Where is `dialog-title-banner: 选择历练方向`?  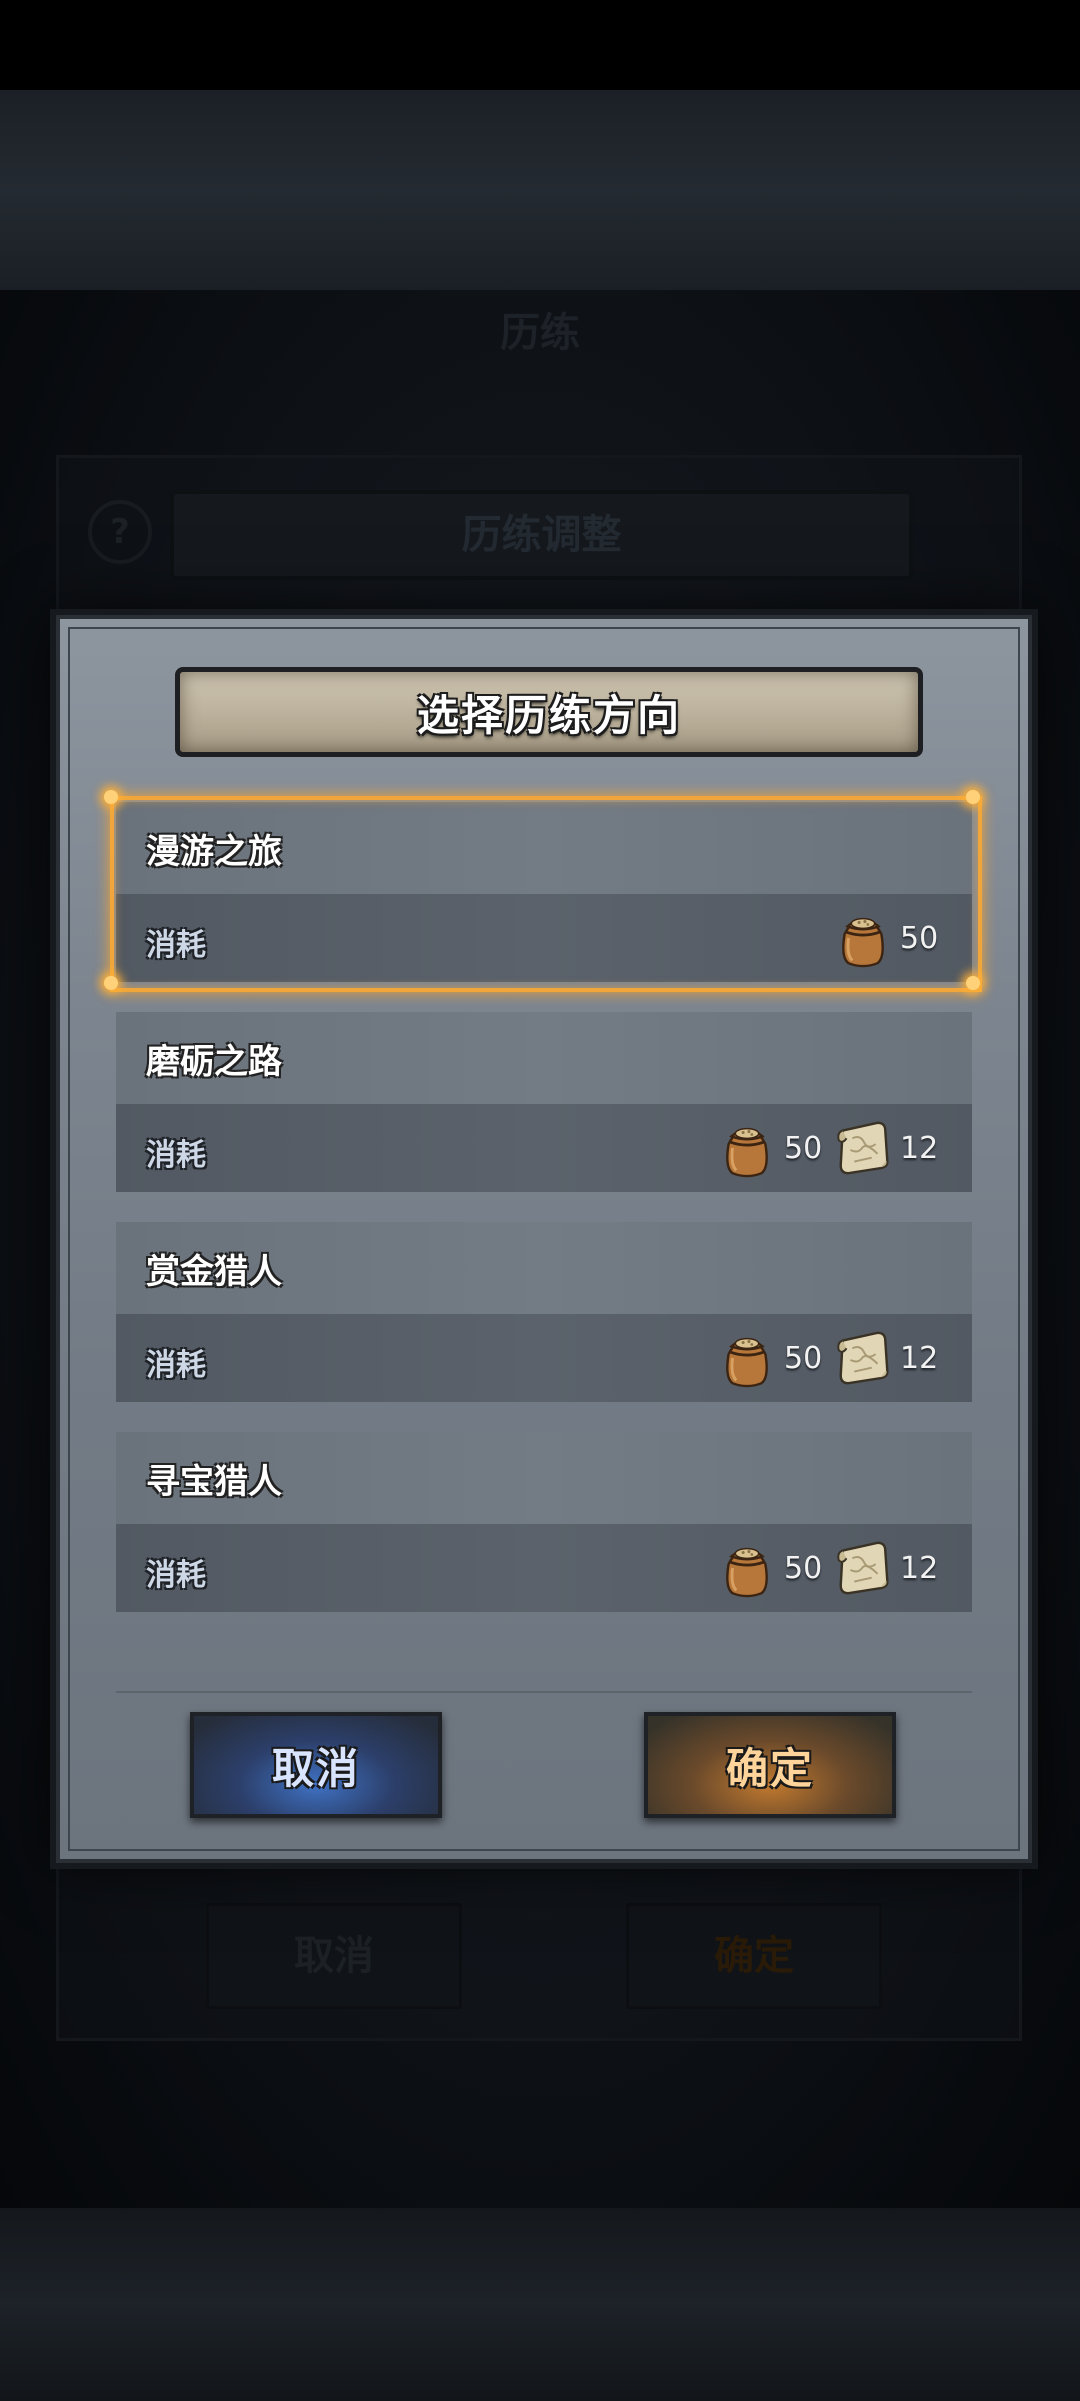 dialog-title-banner: 选择历练方向 is located at coordinates (549, 712).